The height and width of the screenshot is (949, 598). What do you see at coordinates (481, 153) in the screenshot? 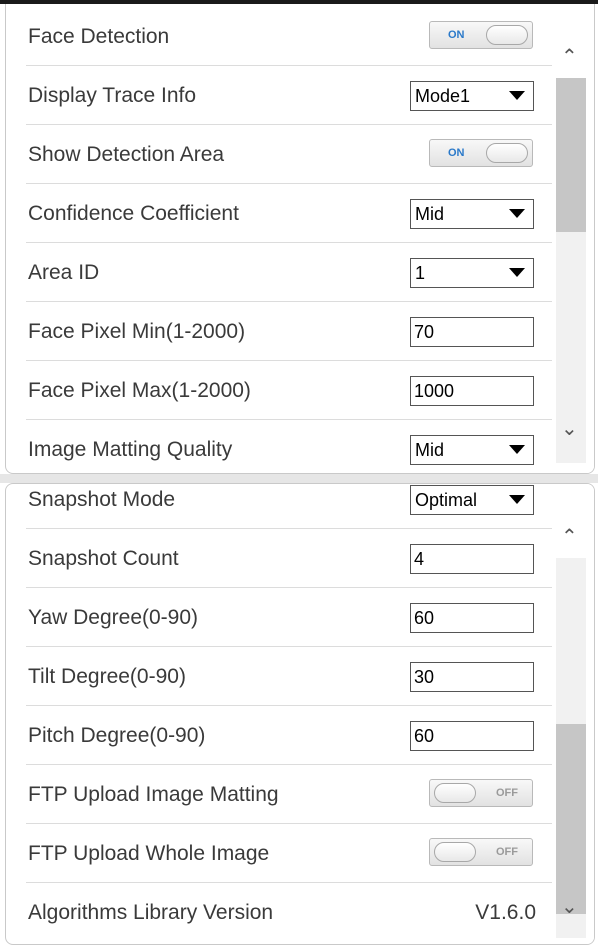
I see `show-detection-area-toggle: ON` at bounding box center [481, 153].